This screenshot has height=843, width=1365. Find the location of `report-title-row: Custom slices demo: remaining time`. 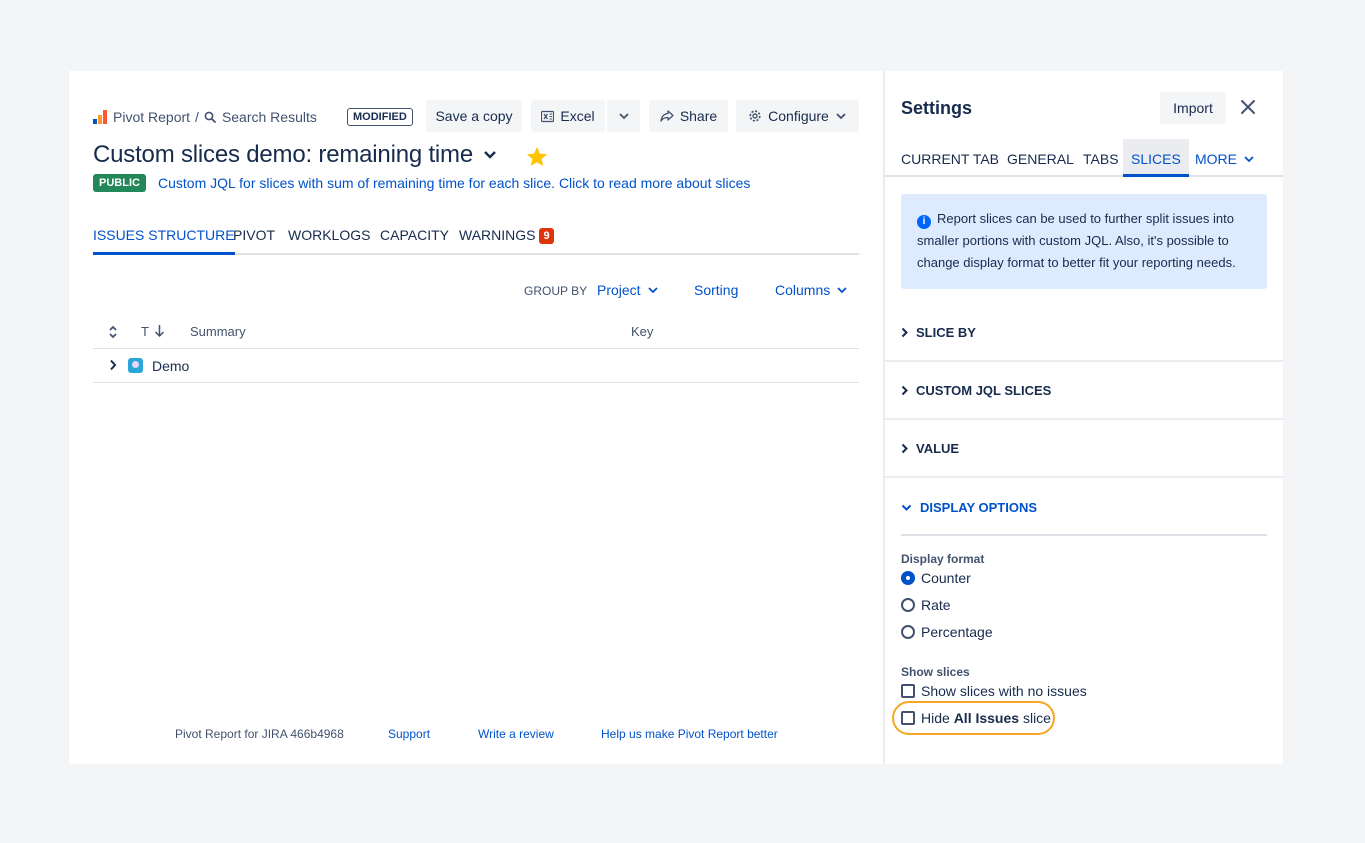

report-title-row: Custom slices demo: remaining time is located at coordinates (295, 155).